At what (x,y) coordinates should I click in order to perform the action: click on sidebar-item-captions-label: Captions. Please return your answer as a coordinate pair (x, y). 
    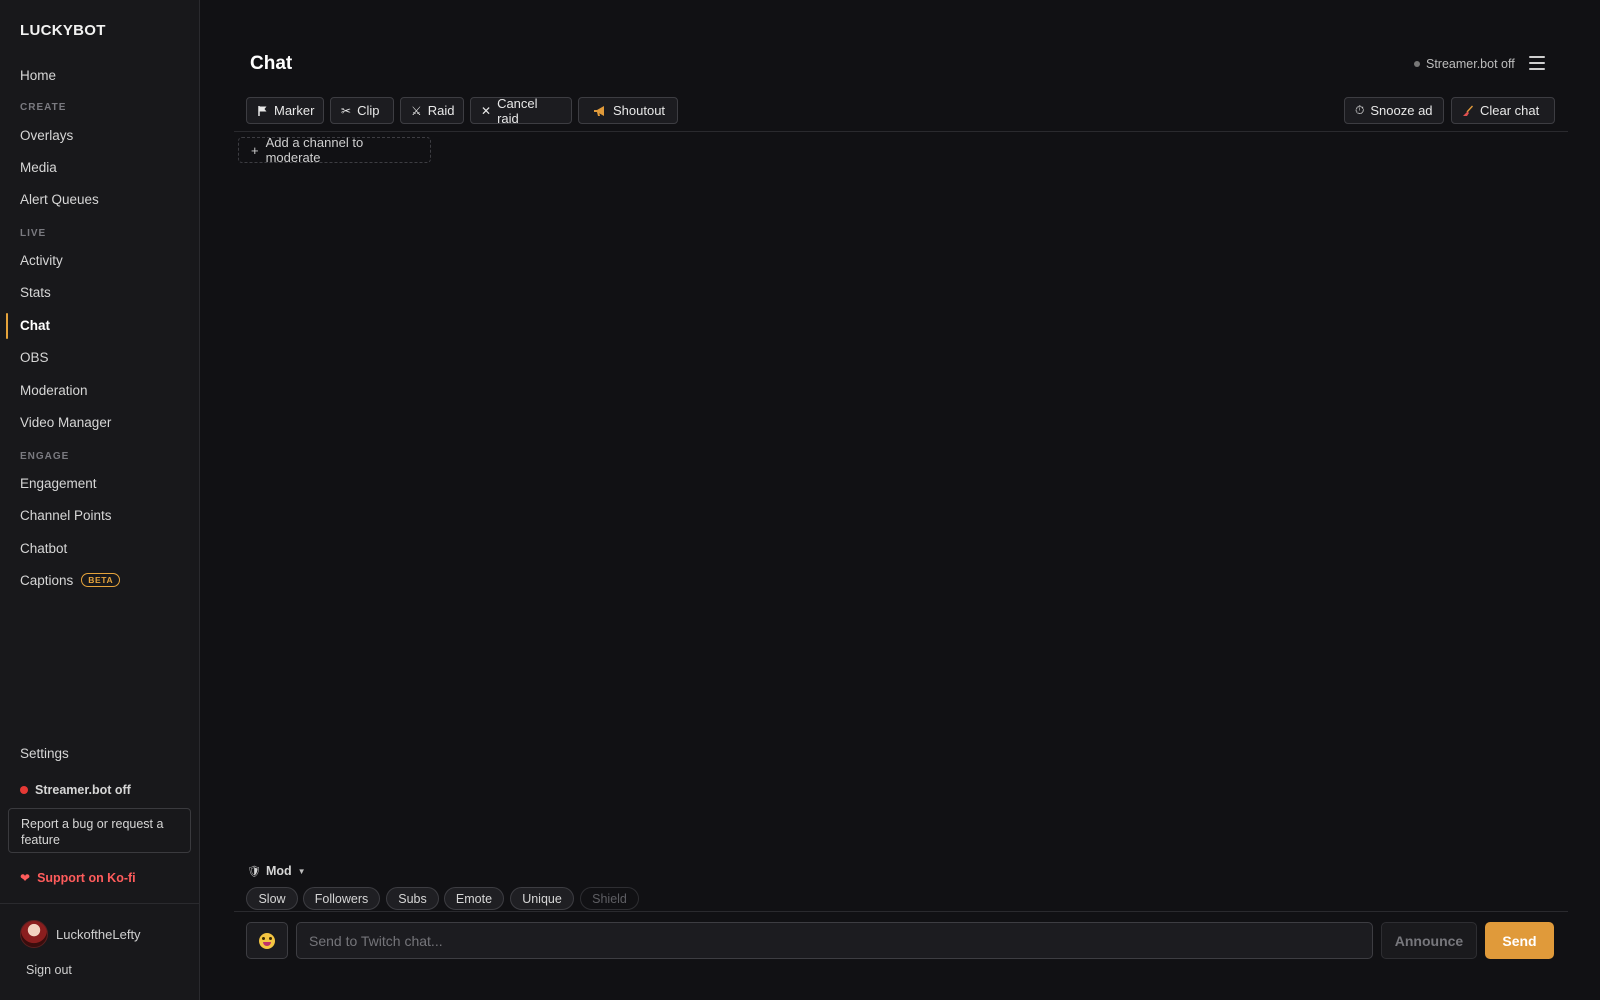
    Looking at the image, I should click on (47, 580).